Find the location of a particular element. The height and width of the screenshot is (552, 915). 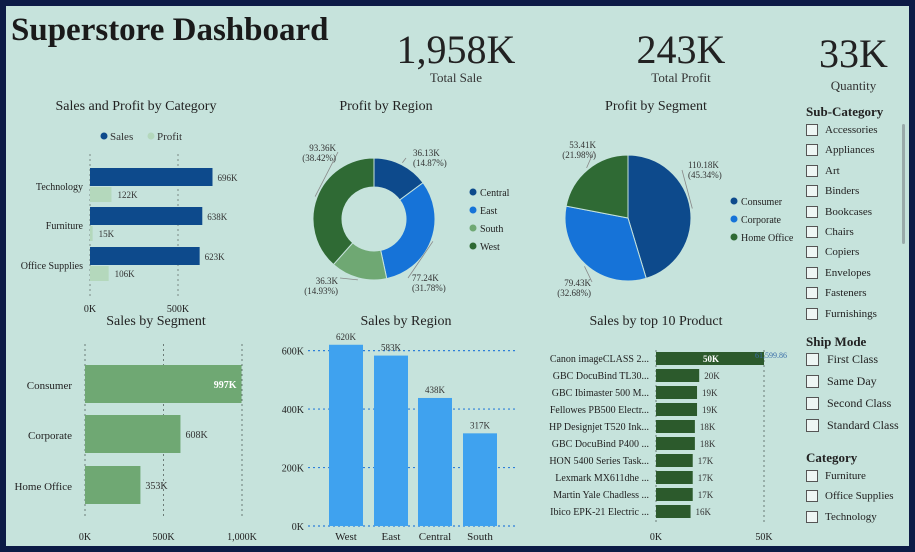

sales-segment-bar is located at coordinates (113, 485).